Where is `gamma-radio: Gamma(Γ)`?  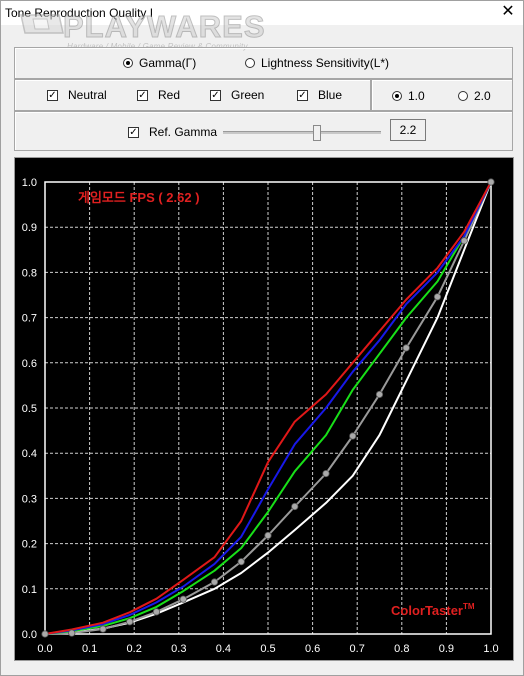 gamma-radio: Gamma(Γ) is located at coordinates (159, 63).